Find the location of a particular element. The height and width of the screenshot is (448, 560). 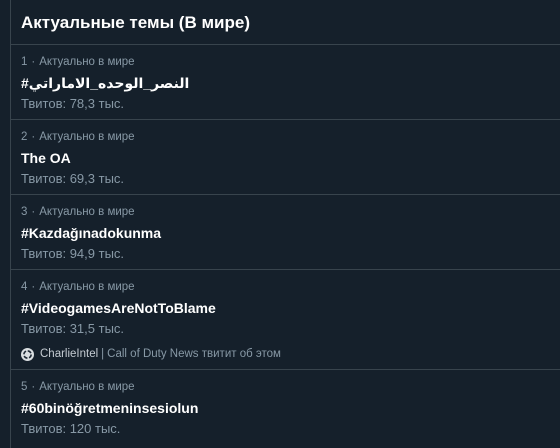

trend-rank: 1 is located at coordinates (24, 62).